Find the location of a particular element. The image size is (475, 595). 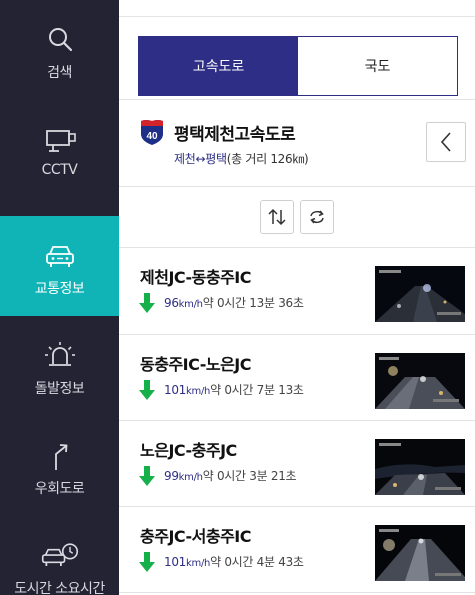

segment-info: 96km/h약 0시간 13분 36초 is located at coordinates (234, 302).